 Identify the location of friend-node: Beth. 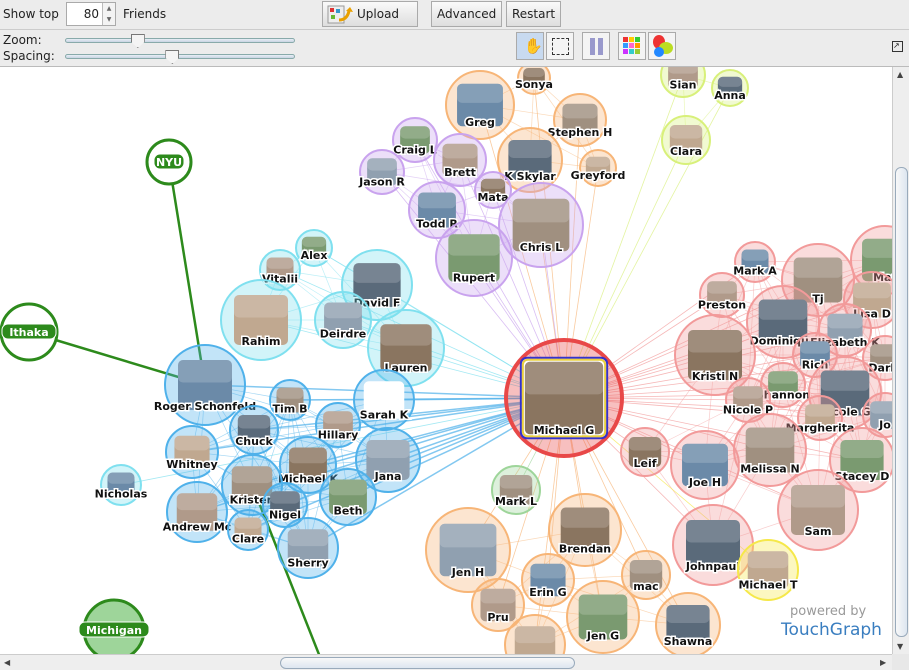
(348, 497).